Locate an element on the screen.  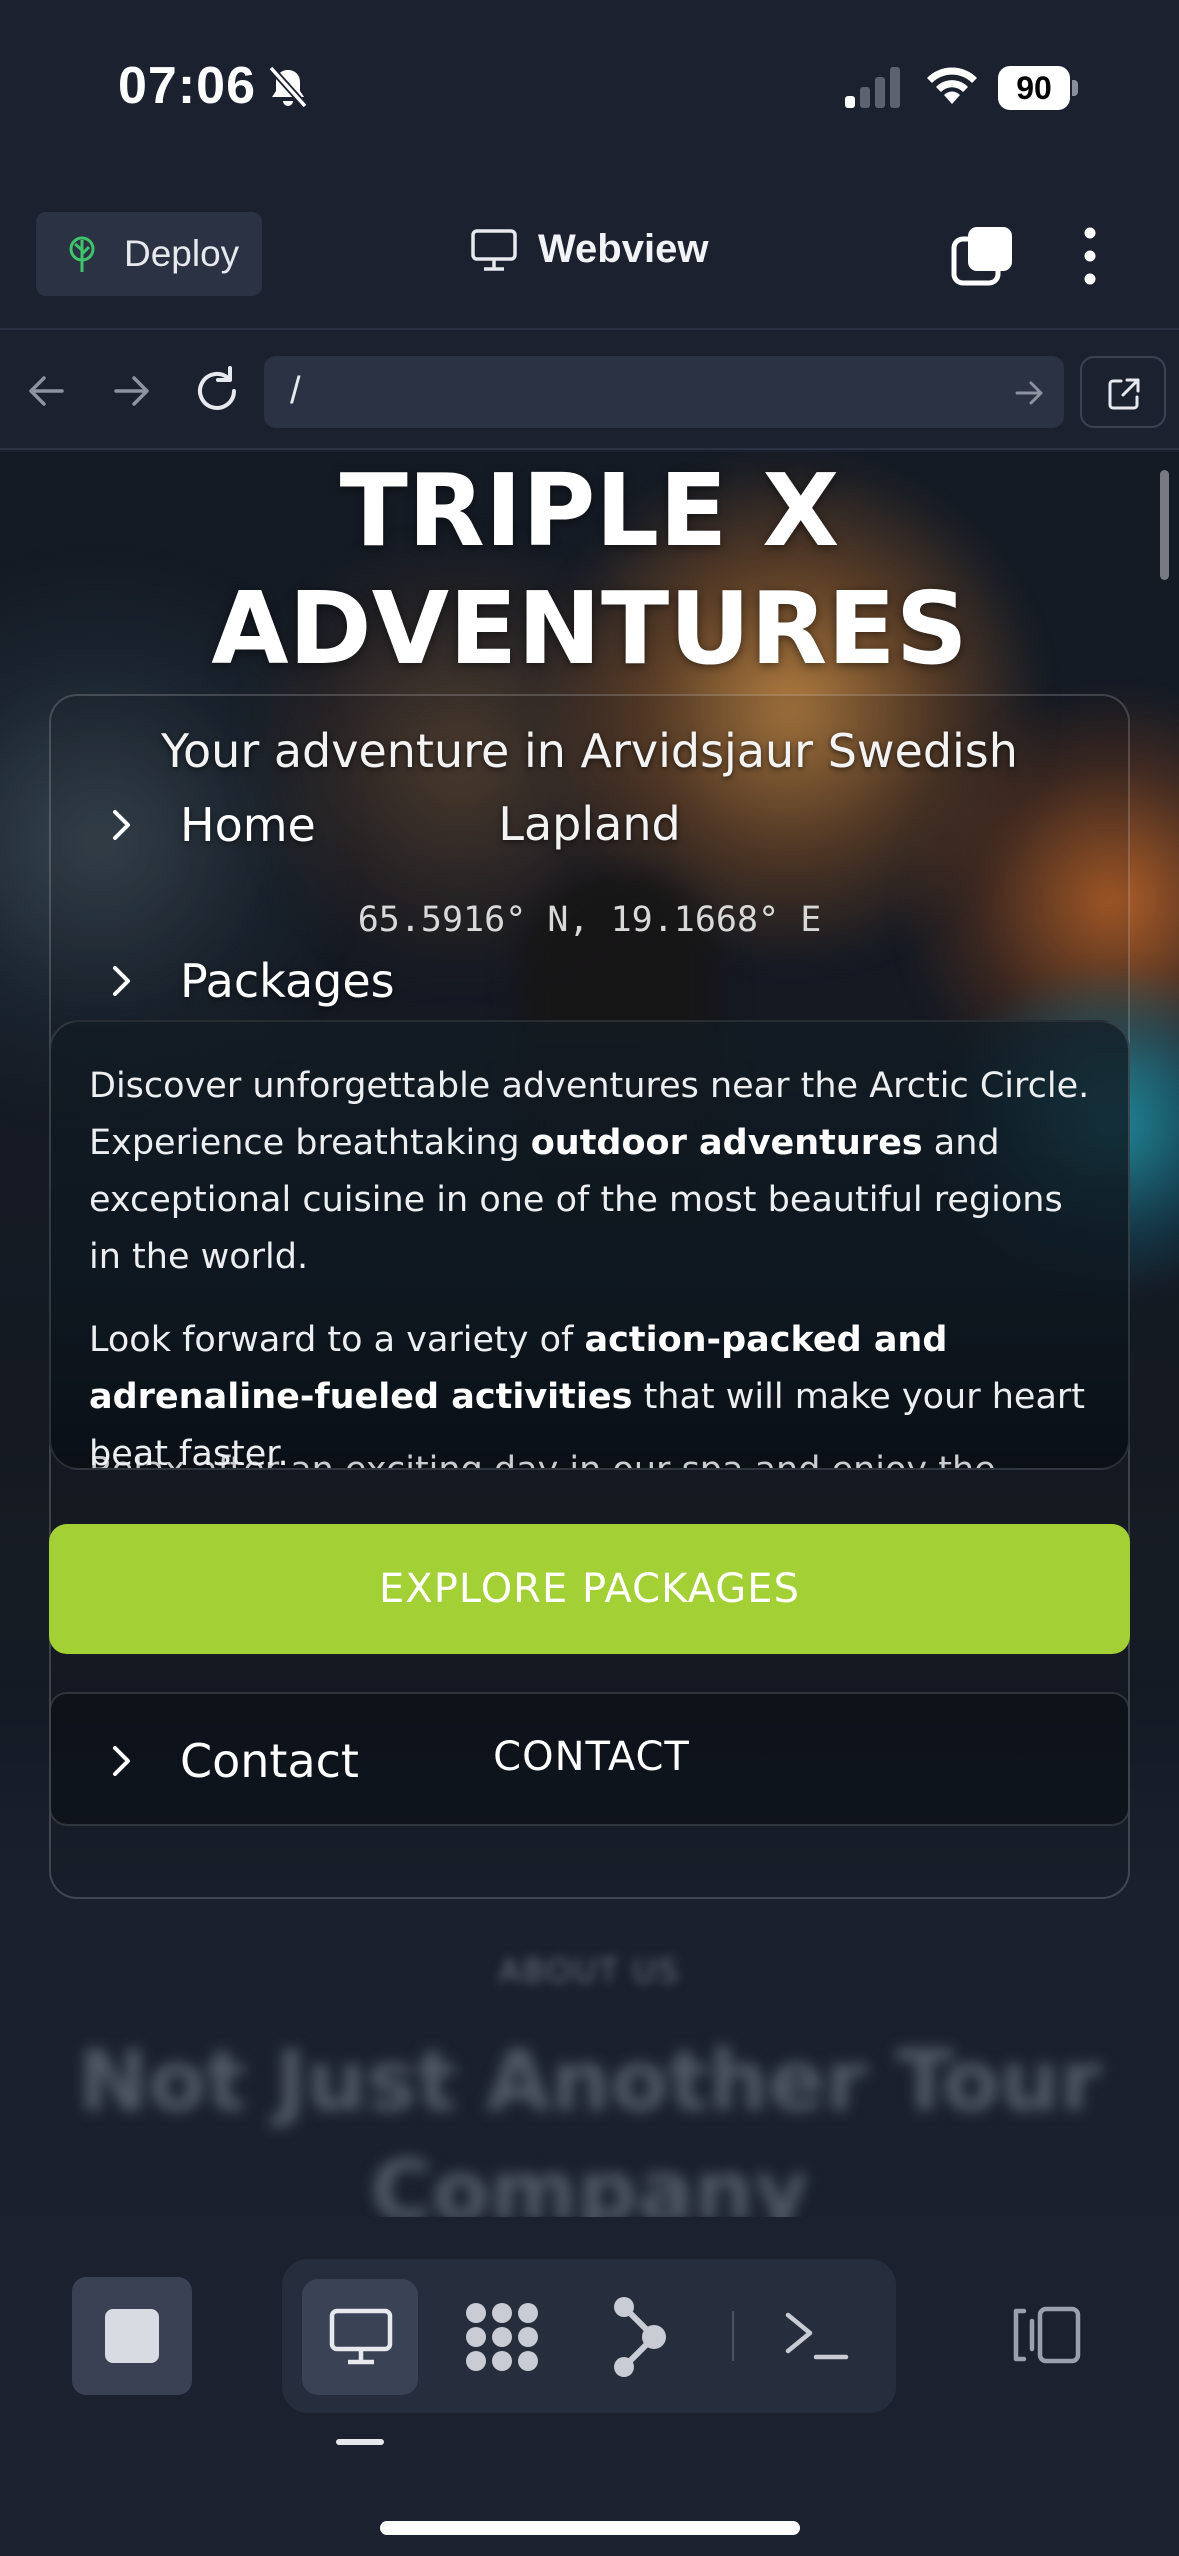
reload-icon is located at coordinates (217, 391).